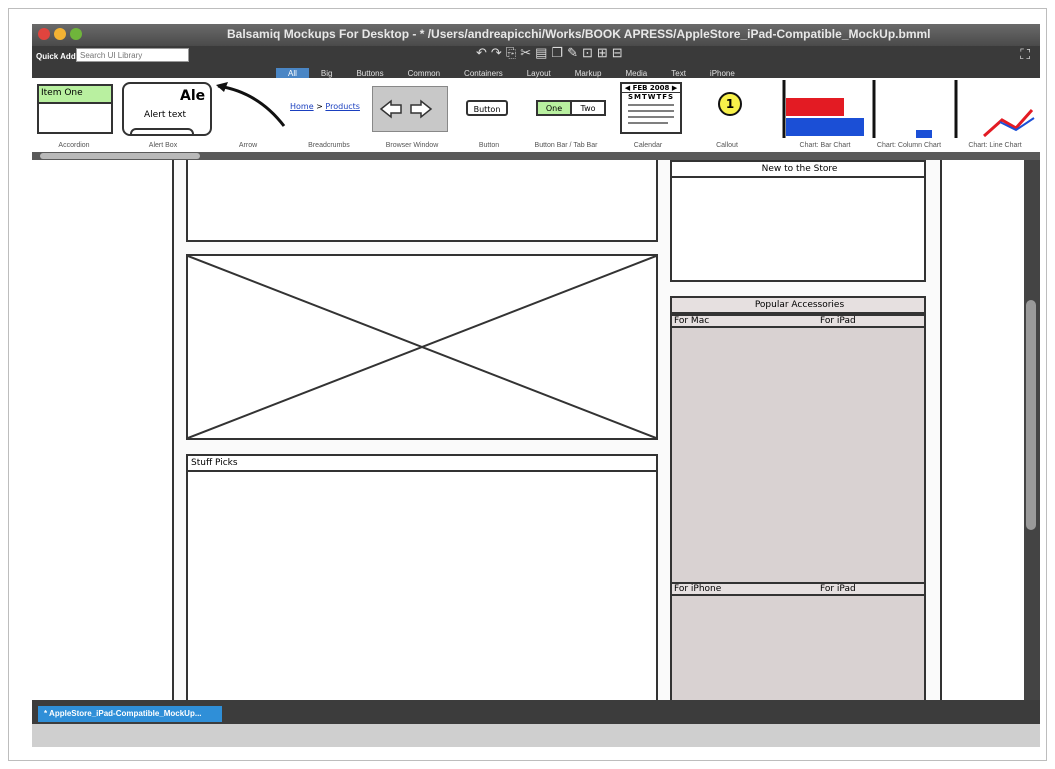 The height and width of the screenshot is (769, 1055). I want to click on accordion-caption: Accordion, so click(74, 145).